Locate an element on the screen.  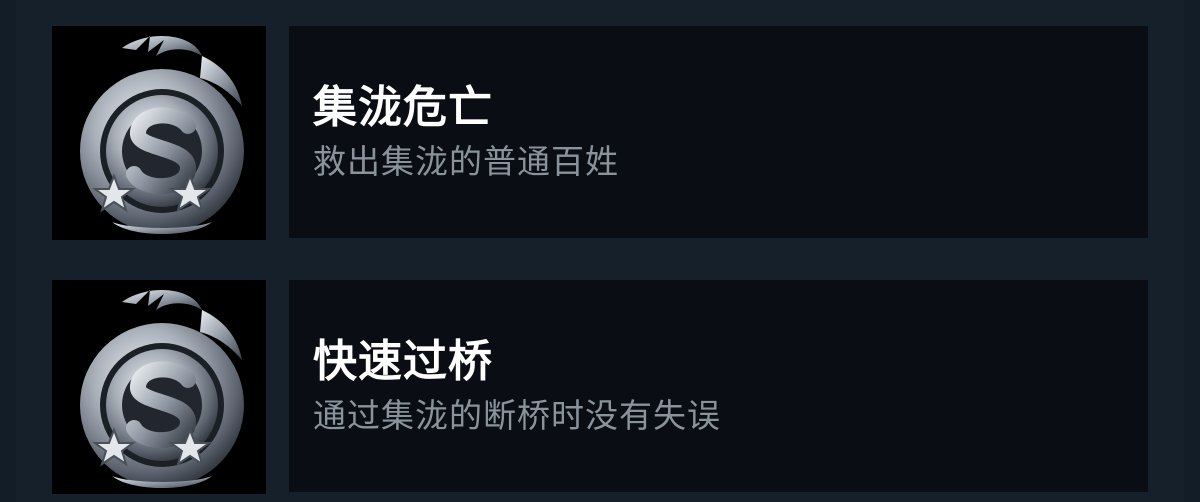
achievement-description: 救出集泷的普通百姓 is located at coordinates (466, 161).